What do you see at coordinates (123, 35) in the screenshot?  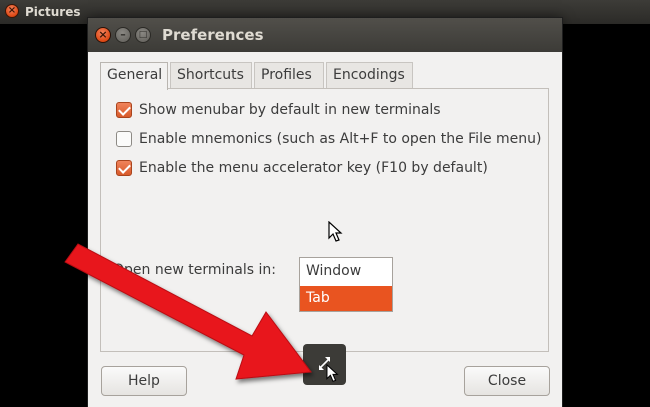 I see `minimize-window-icon: –` at bounding box center [123, 35].